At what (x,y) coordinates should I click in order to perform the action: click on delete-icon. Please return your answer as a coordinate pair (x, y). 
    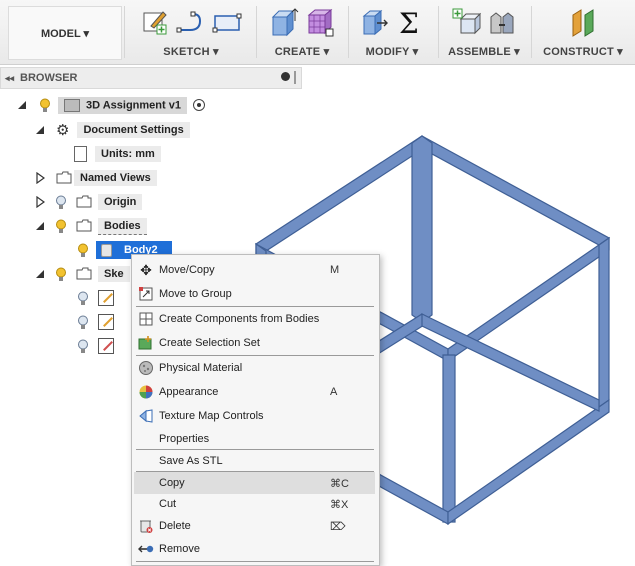
    Looking at the image, I should click on (146, 526).